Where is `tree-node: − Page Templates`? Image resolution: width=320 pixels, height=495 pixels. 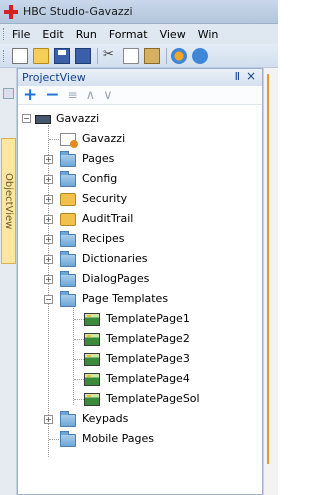 tree-node: − Page Templates is located at coordinates (140, 299).